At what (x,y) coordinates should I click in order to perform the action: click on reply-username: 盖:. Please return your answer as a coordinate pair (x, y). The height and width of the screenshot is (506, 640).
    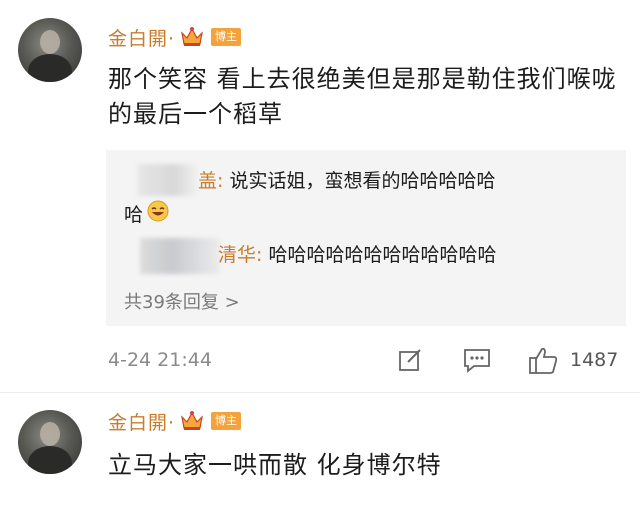
    Looking at the image, I should click on (210, 181).